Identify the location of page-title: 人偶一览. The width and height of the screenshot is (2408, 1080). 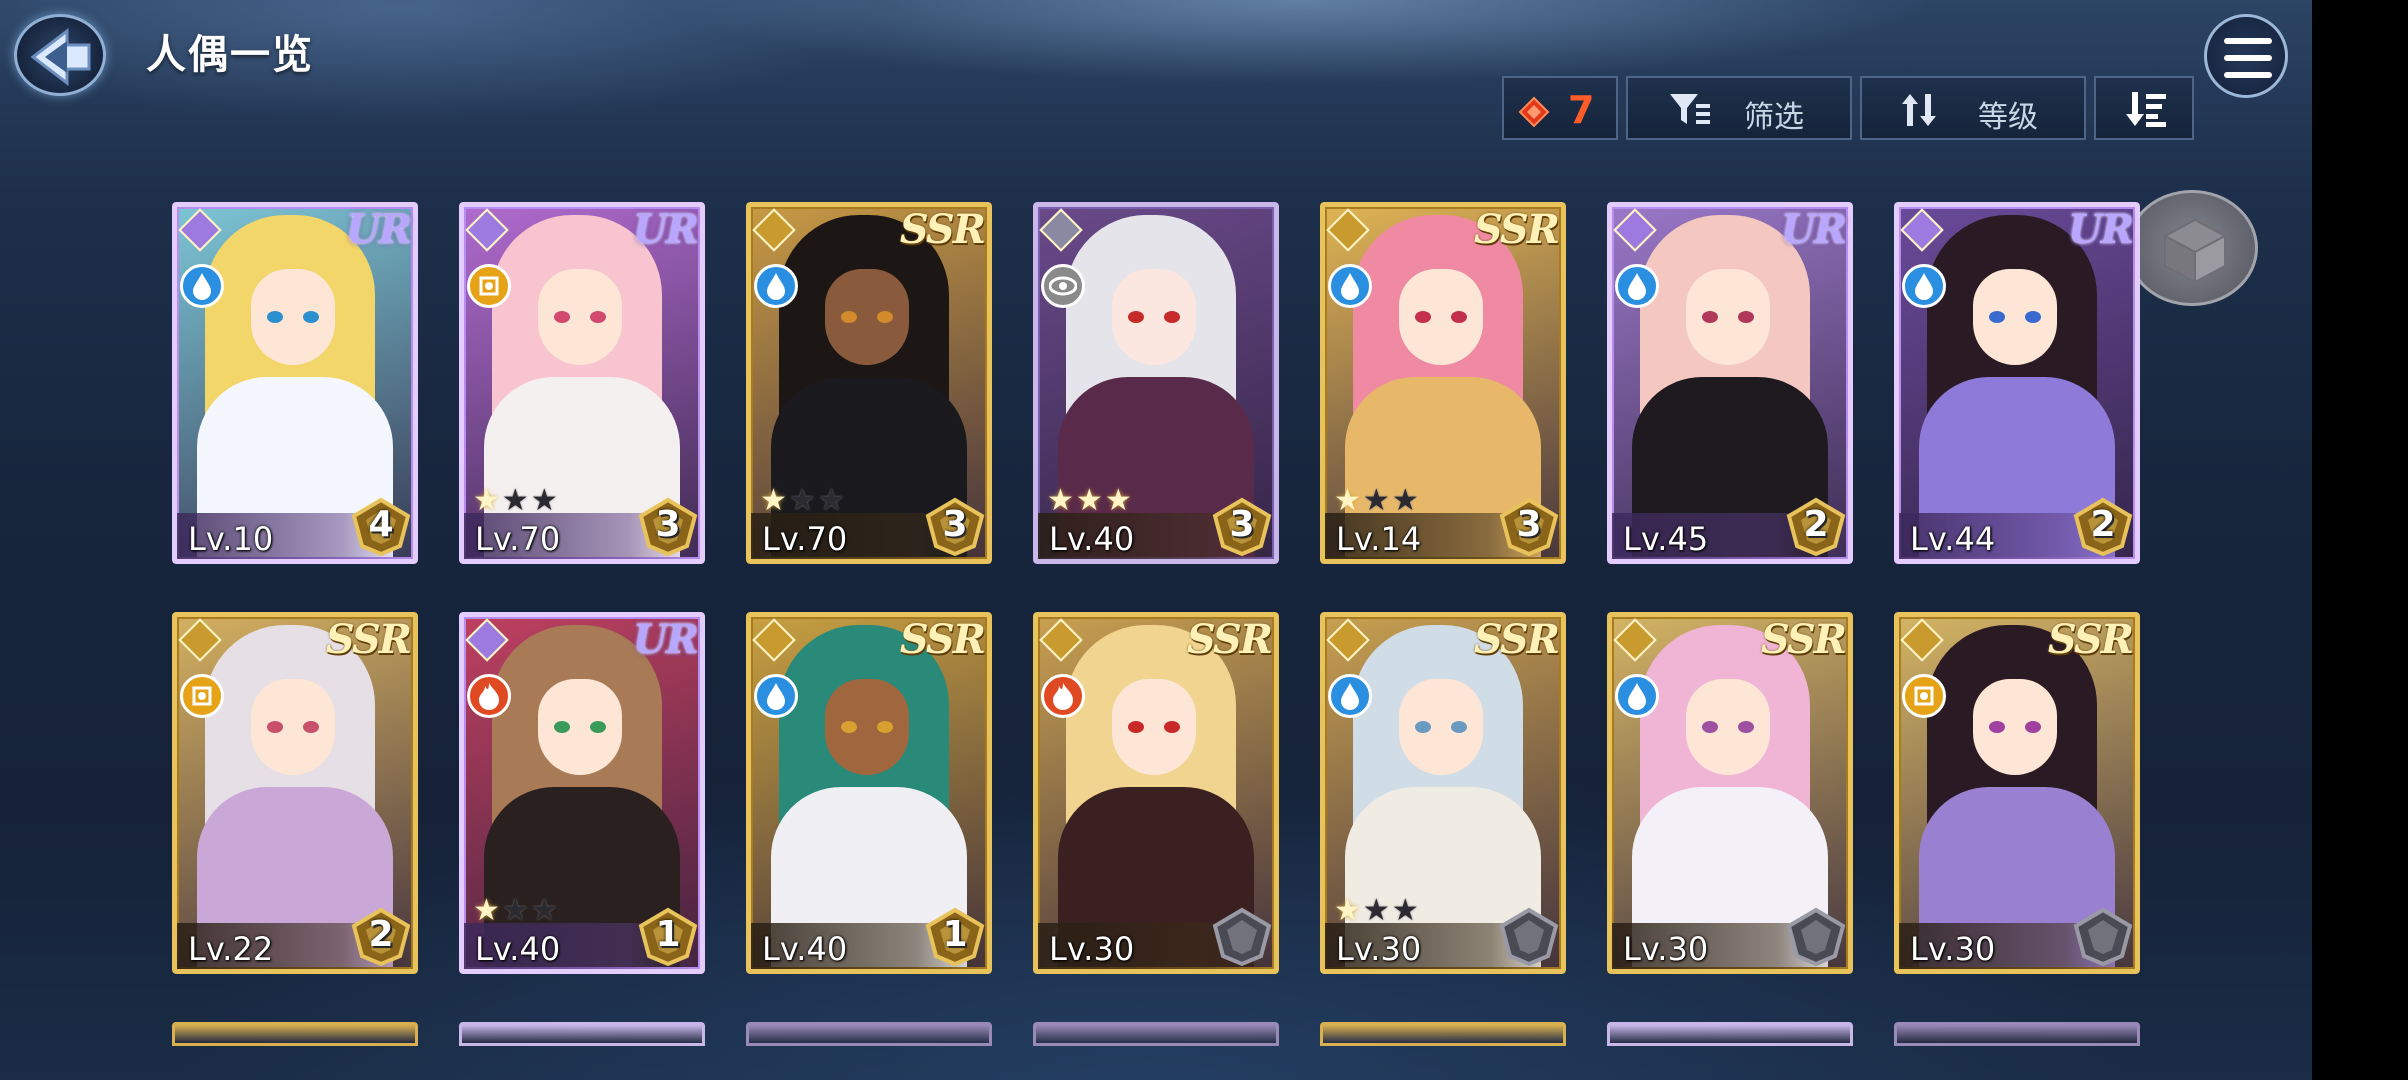
(230, 55).